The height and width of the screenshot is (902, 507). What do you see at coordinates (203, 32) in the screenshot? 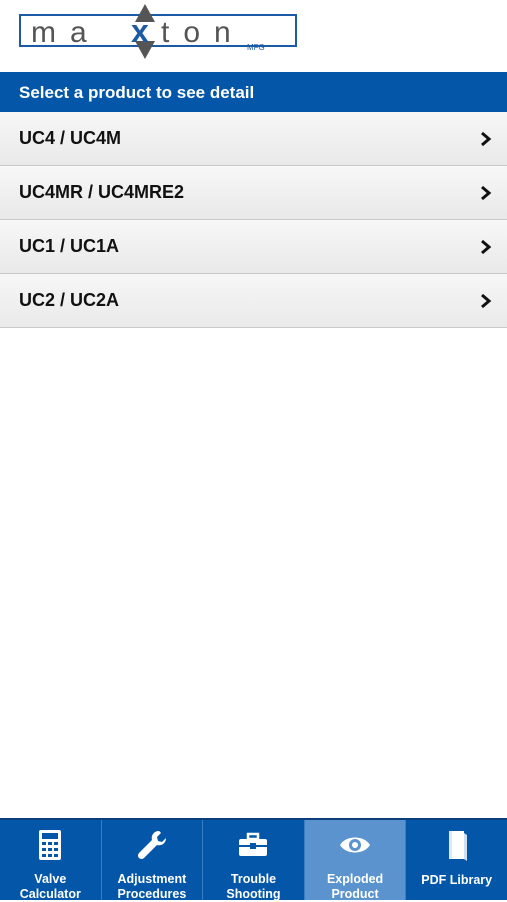
I see `logo-text-right: ton` at bounding box center [203, 32].